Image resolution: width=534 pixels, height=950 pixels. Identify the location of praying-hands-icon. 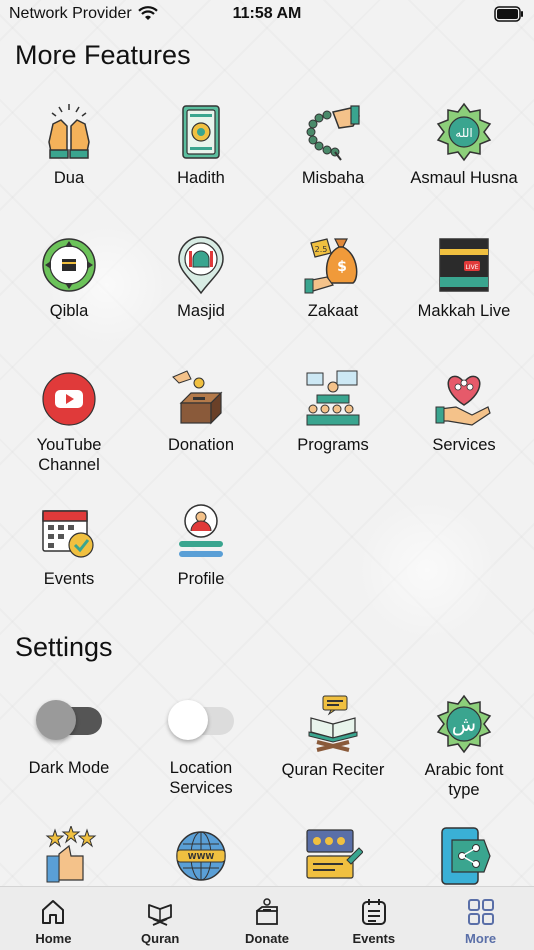
(69, 131).